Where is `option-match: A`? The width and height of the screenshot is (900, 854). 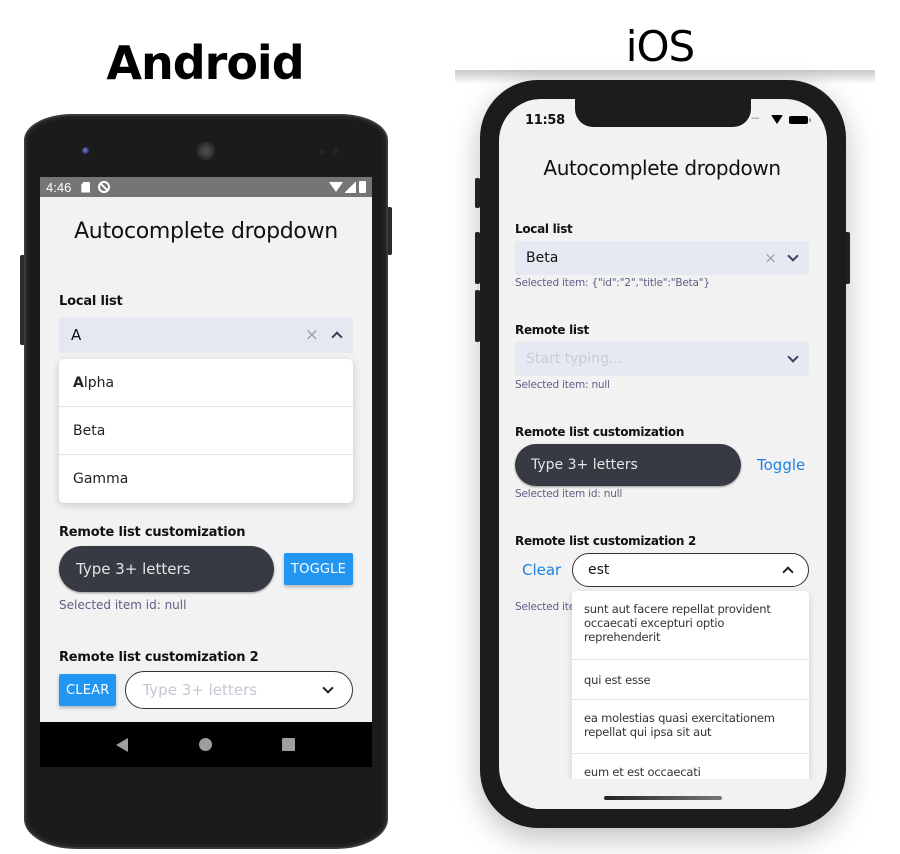
option-match: A is located at coordinates (78, 382).